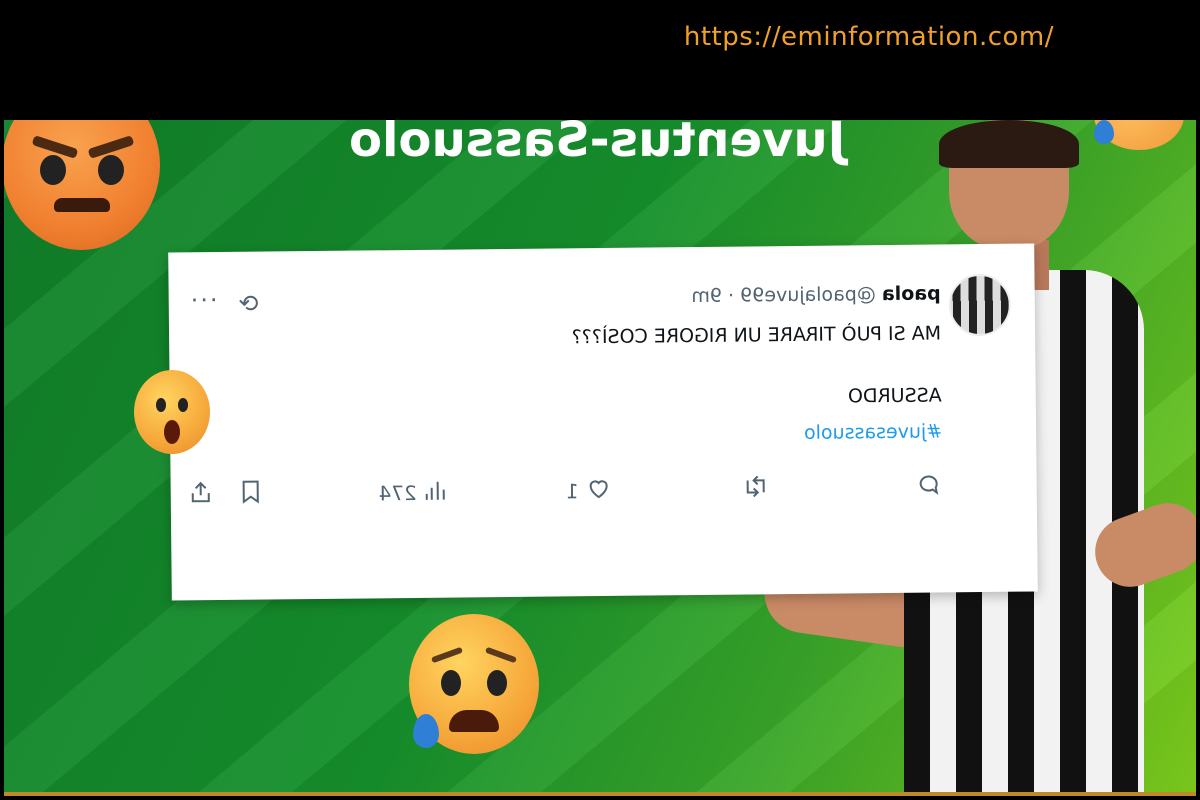 Image resolution: width=1200 pixels, height=800 pixels. What do you see at coordinates (474, 684) in the screenshot?
I see `sad-emoji-icon` at bounding box center [474, 684].